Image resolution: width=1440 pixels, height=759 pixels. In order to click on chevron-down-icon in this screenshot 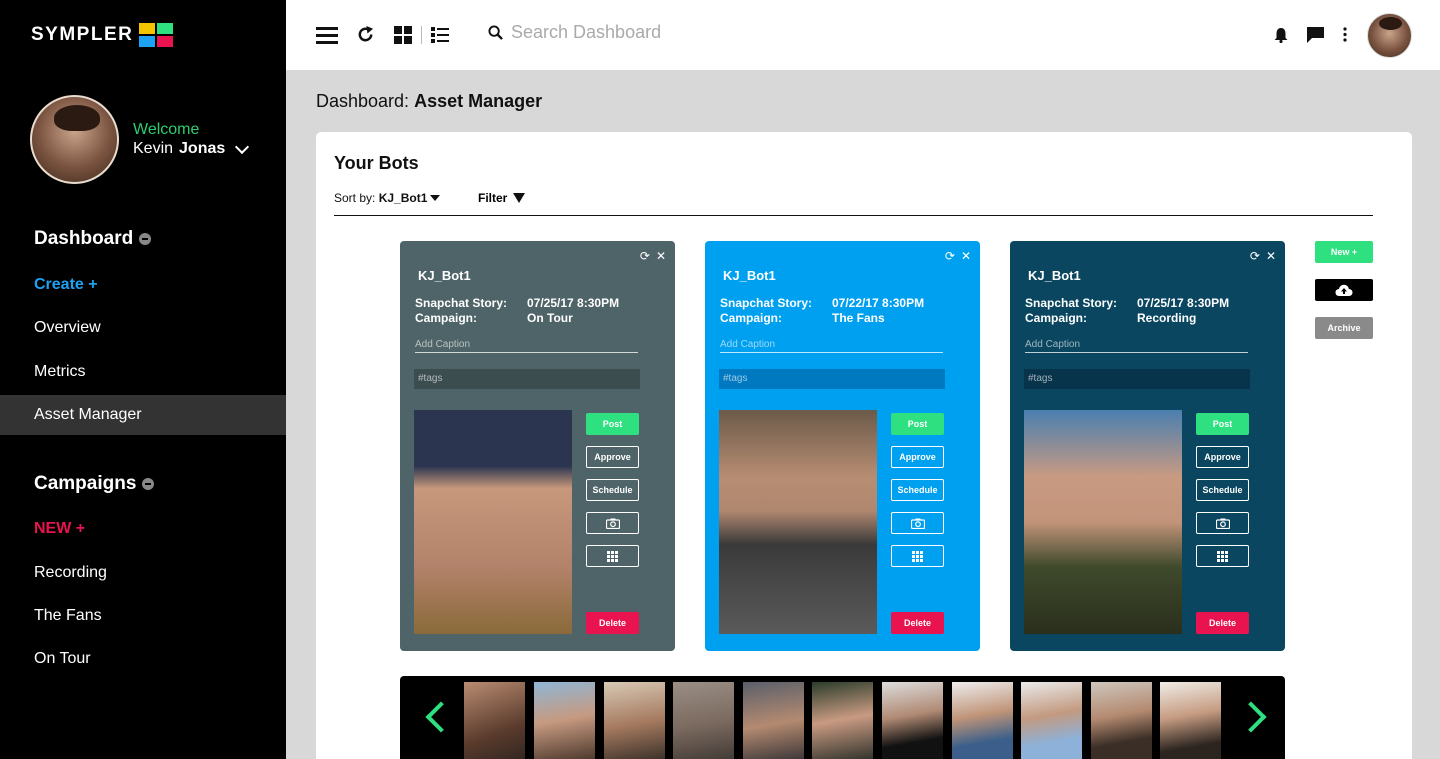, I will do `click(242, 146)`.